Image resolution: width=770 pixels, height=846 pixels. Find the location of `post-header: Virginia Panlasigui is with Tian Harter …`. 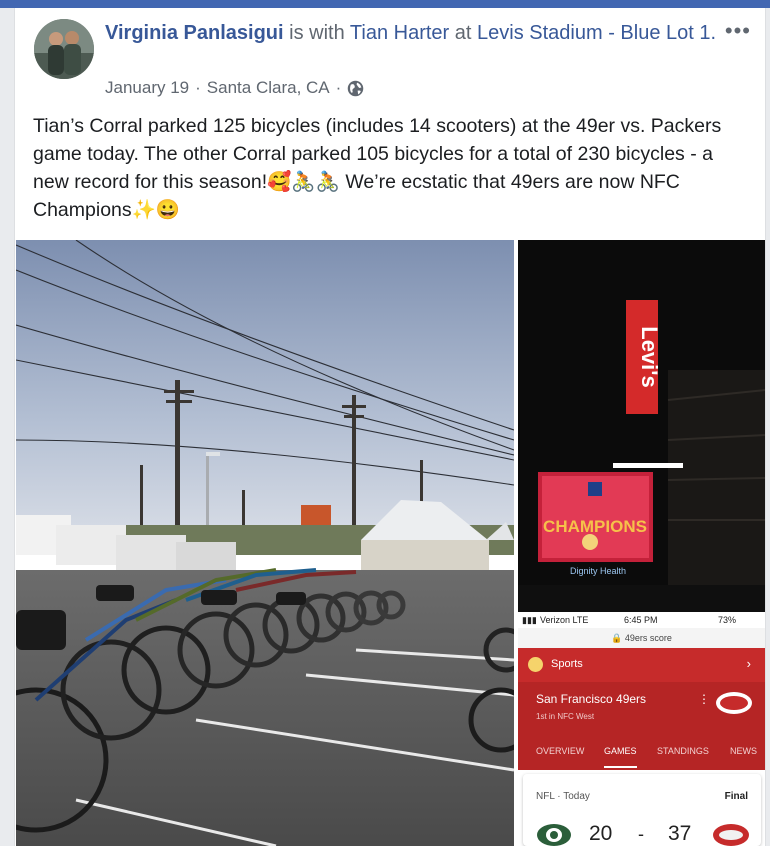

post-header: Virginia Panlasigui is with Tian Harter … is located at coordinates (415, 33).